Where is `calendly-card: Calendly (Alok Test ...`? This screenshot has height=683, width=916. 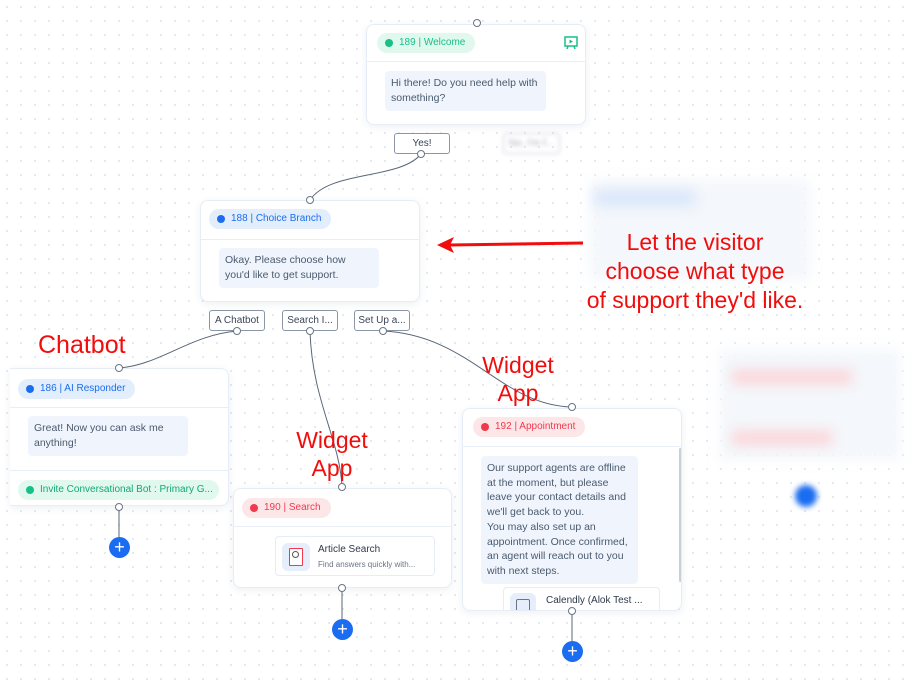 calendly-card: Calendly (Alok Test ... is located at coordinates (581, 598).